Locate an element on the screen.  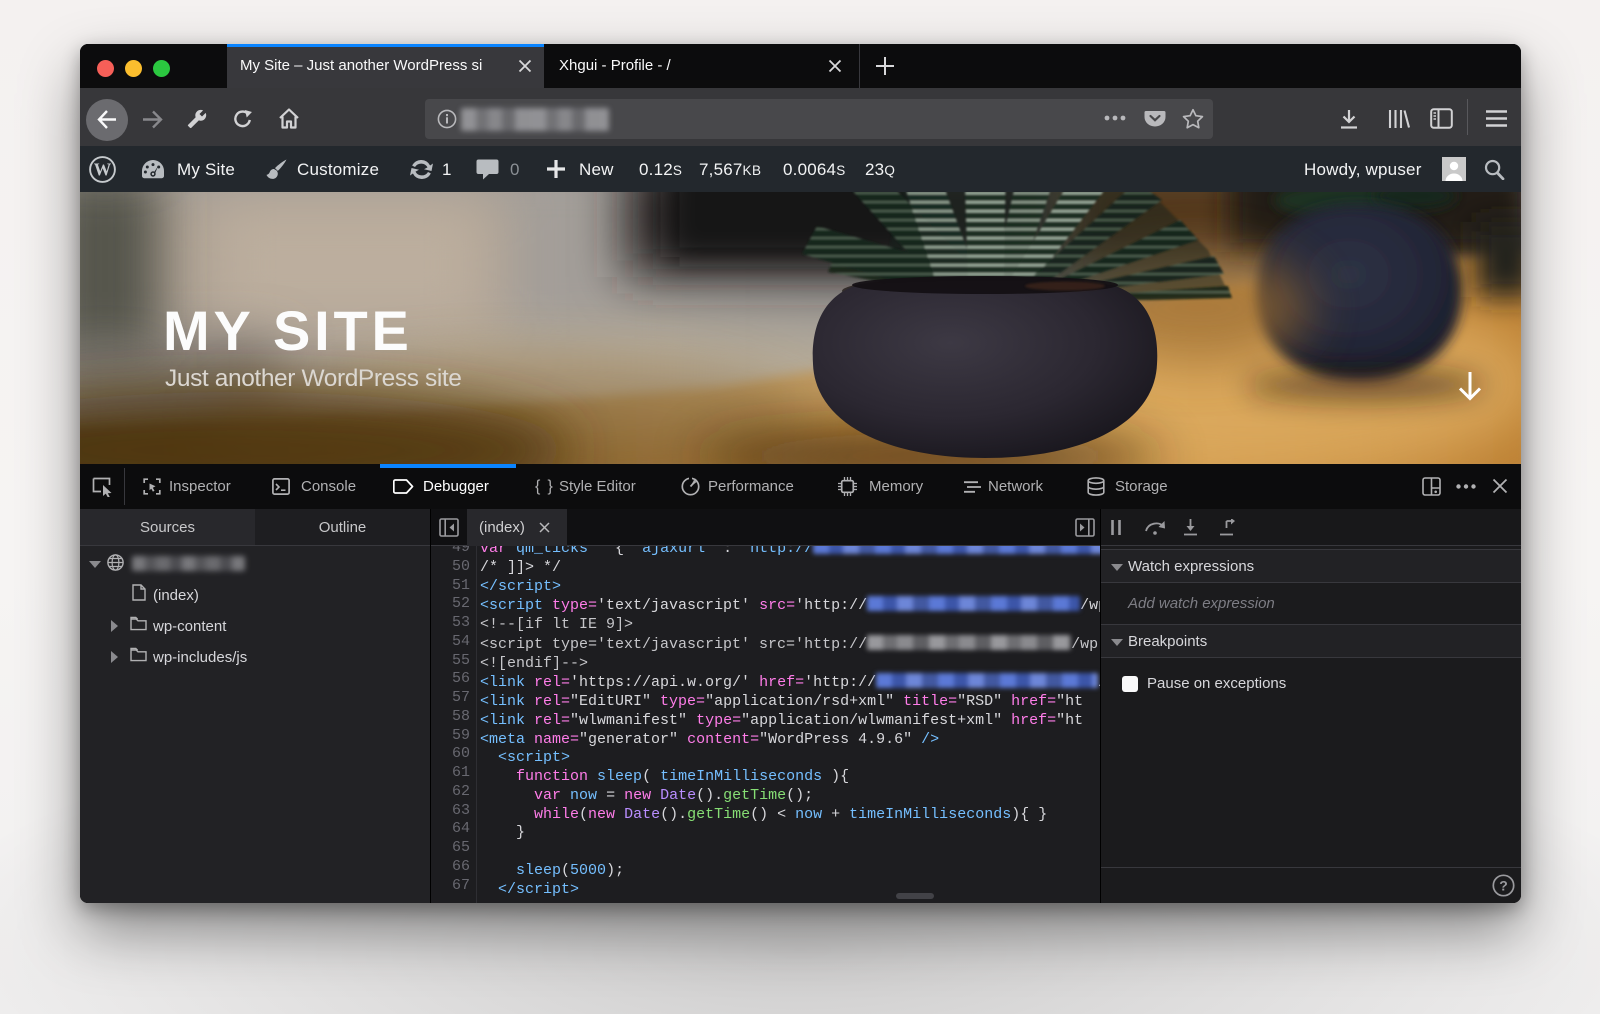
svg-text: W is located at coordinates (103, 170).